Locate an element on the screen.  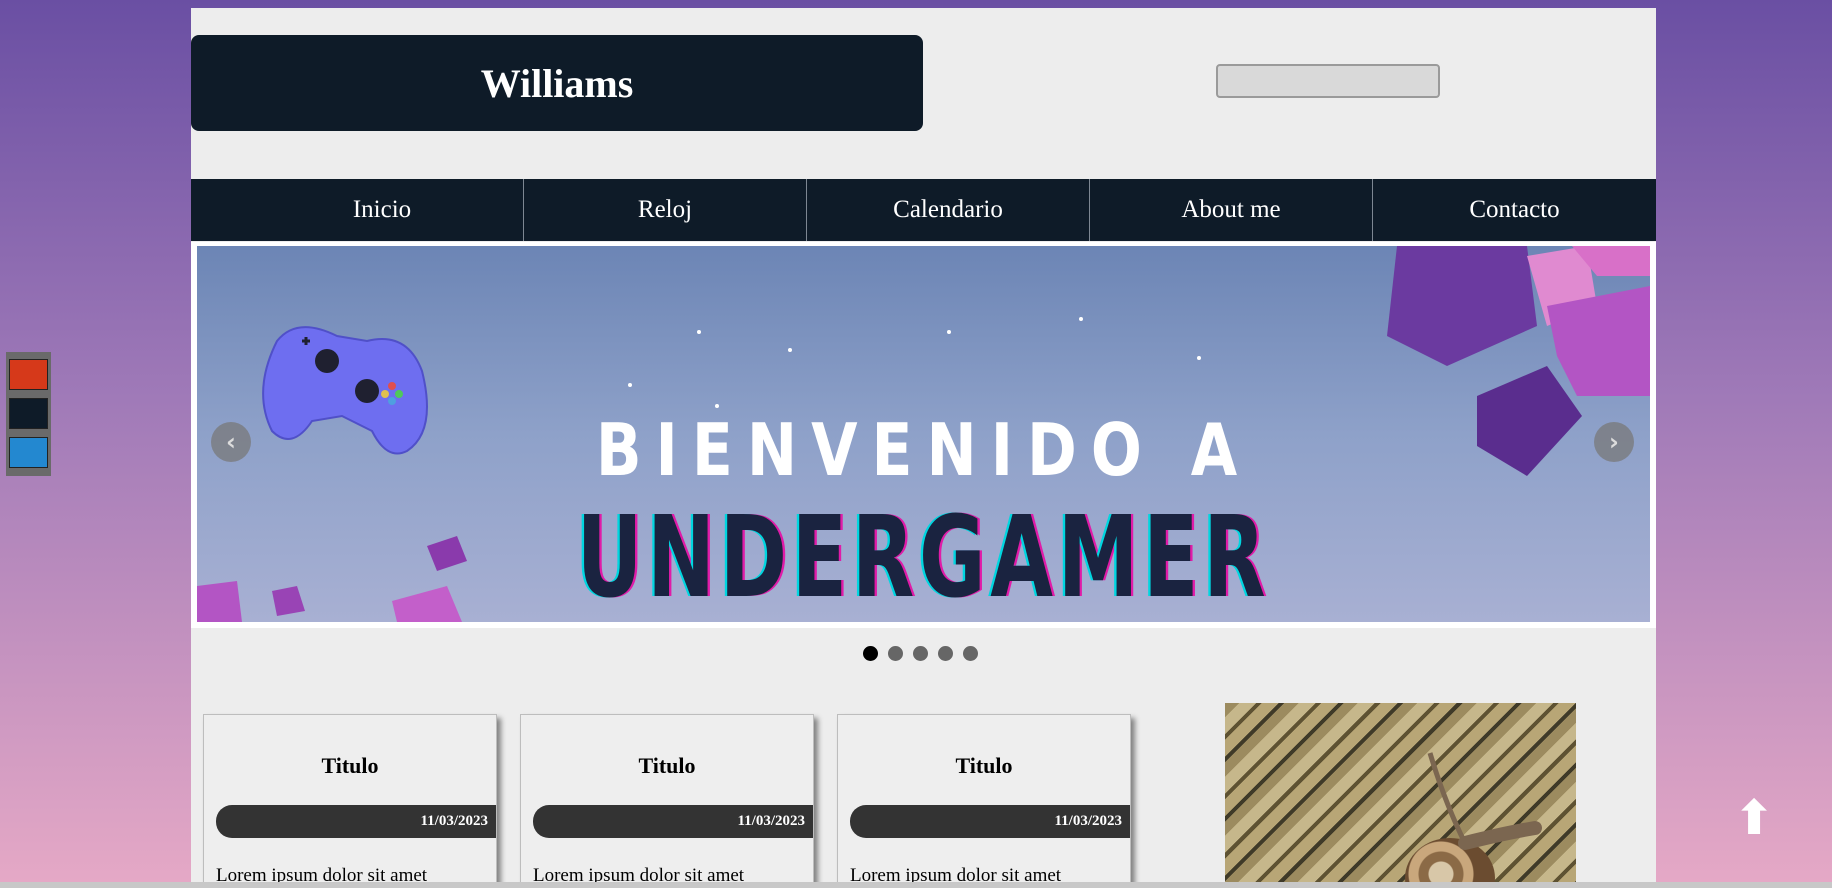
nav-item-reloj: Reloj is located at coordinates (665, 210).